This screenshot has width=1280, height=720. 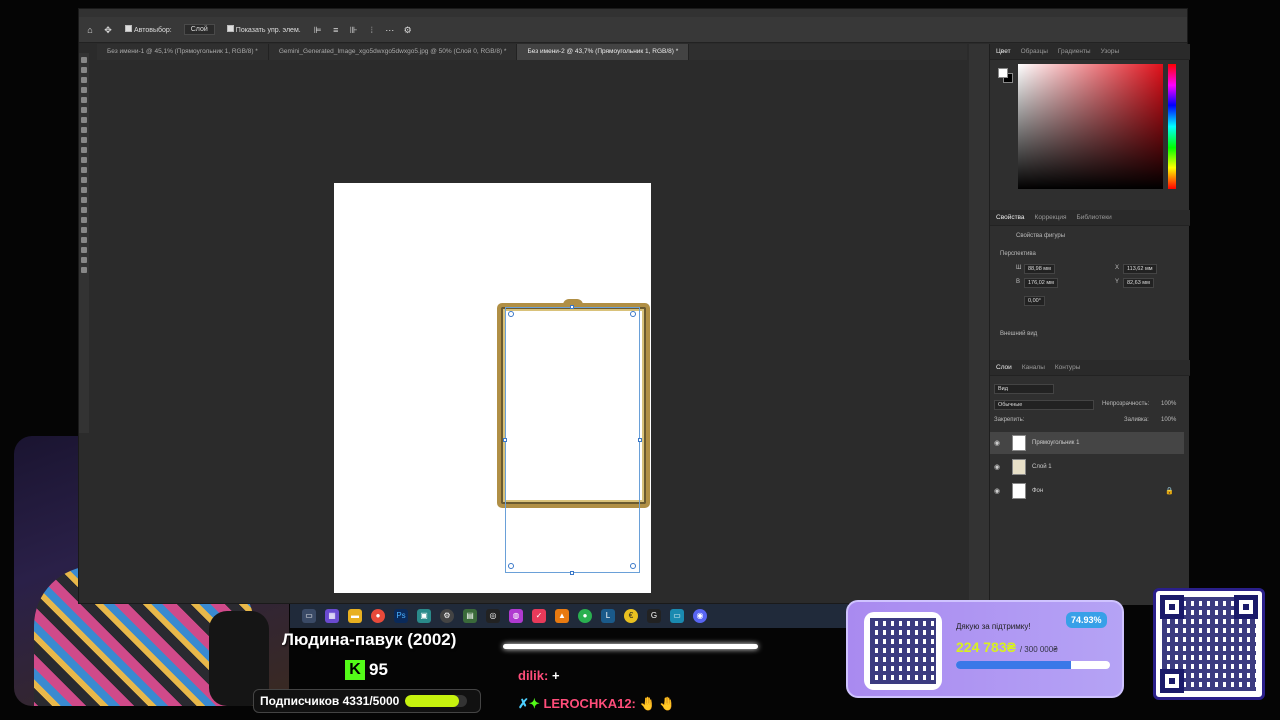 I want to click on crop-tool, so click(x=84, y=100).